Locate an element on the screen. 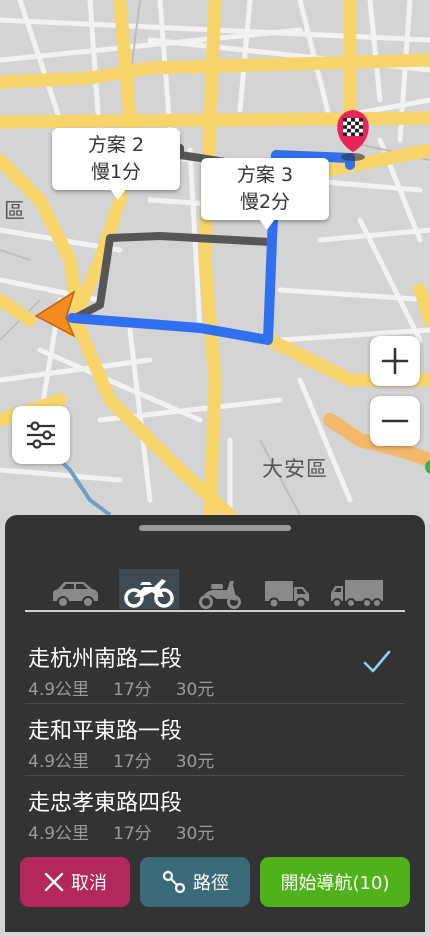  mode-tab-car is located at coordinates (75, 589).